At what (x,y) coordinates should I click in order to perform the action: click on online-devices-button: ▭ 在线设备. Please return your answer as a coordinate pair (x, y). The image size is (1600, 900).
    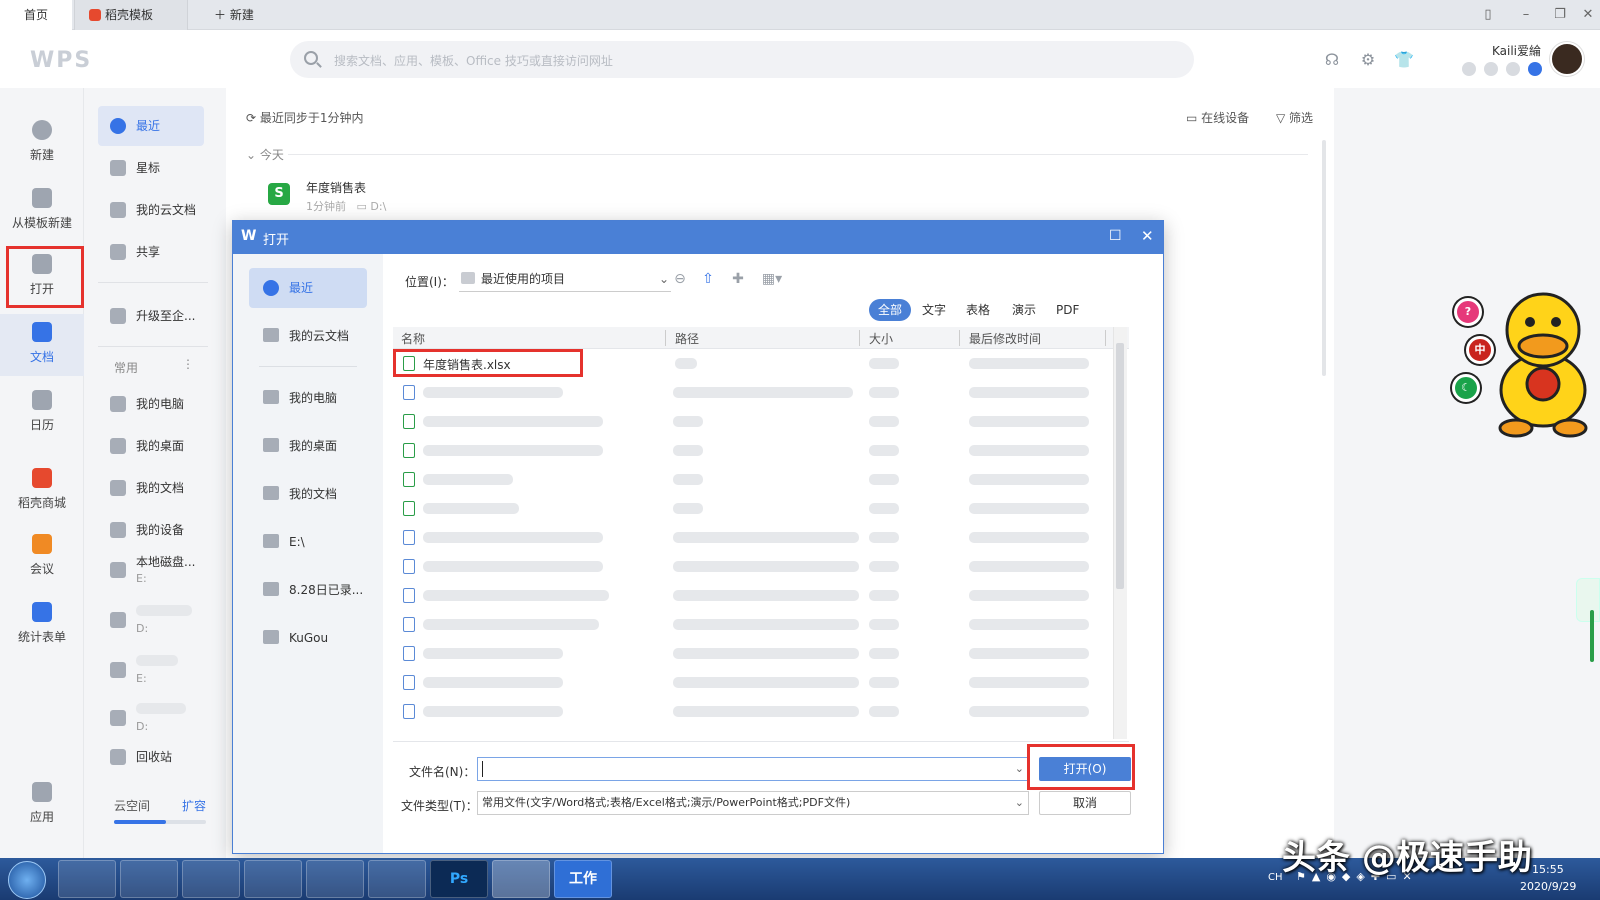
    Looking at the image, I should click on (1217, 117).